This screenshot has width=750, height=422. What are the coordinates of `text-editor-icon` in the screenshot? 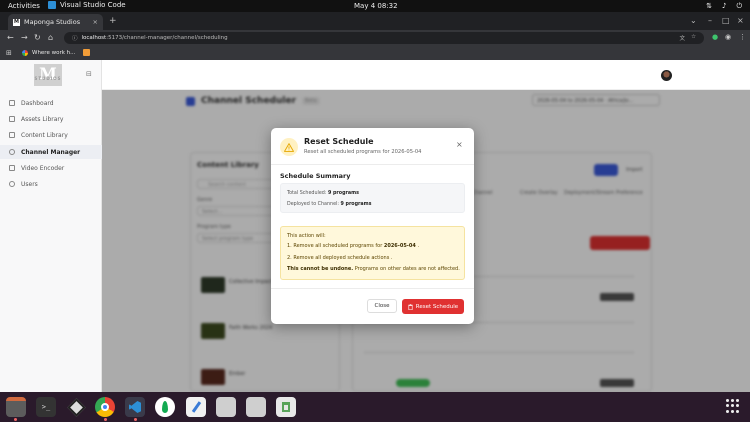 It's located at (196, 407).